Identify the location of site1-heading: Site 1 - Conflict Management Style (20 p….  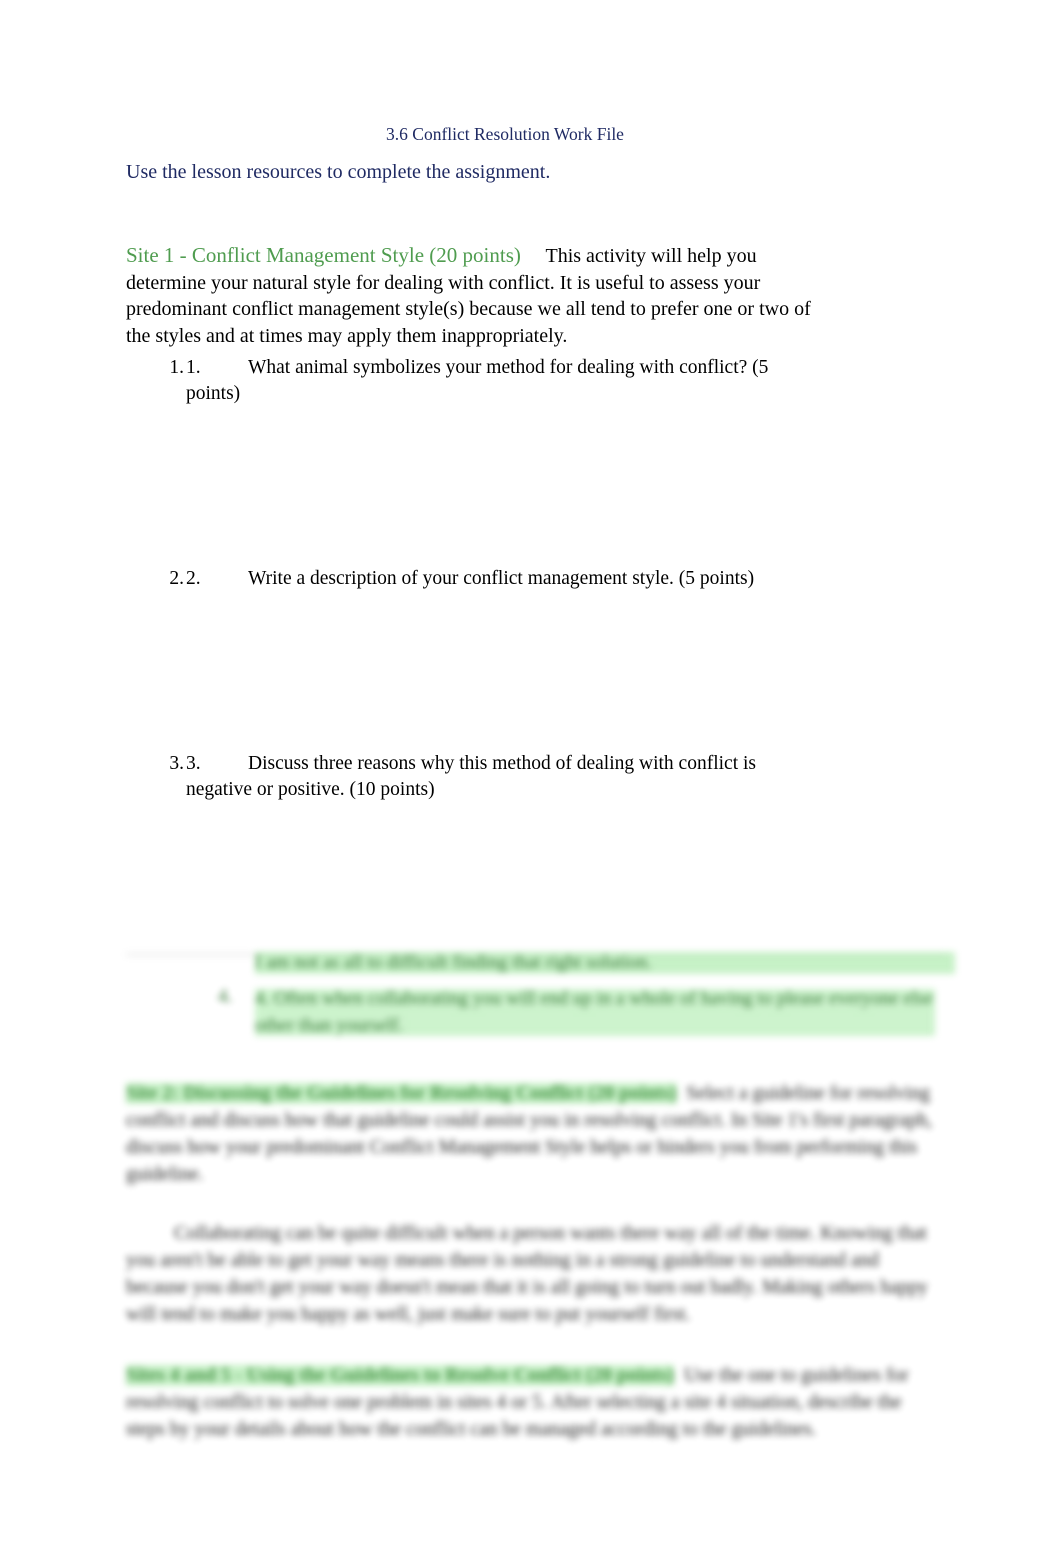
(323, 255).